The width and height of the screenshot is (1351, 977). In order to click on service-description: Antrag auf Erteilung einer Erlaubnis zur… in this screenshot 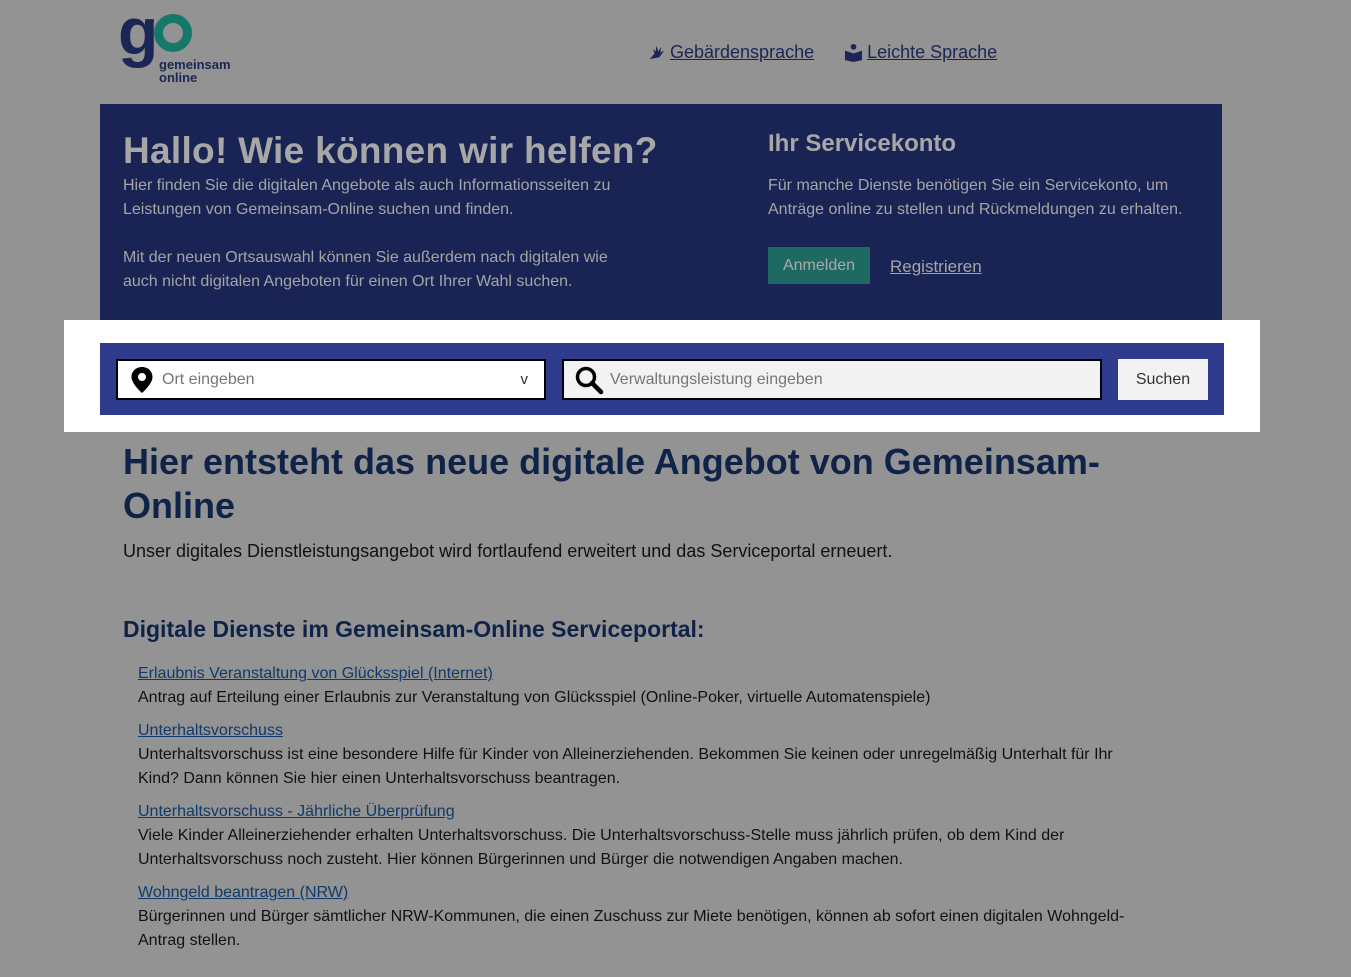, I will do `click(534, 697)`.